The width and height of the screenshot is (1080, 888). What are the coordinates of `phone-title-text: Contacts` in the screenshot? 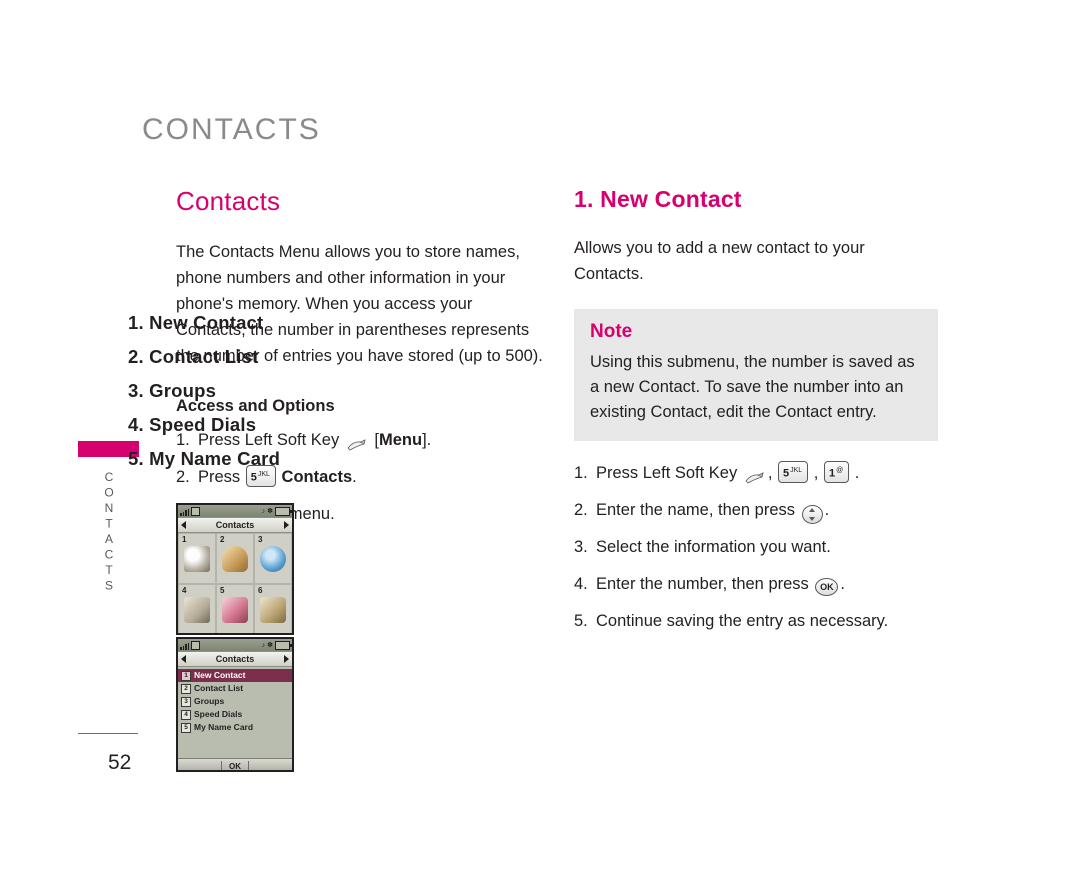 It's located at (235, 525).